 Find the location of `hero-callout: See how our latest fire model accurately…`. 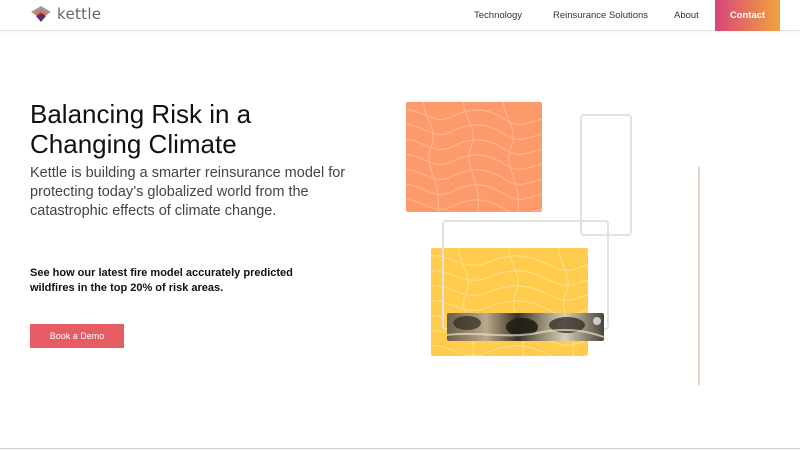

hero-callout: See how our latest fire model accurately… is located at coordinates (161, 280).